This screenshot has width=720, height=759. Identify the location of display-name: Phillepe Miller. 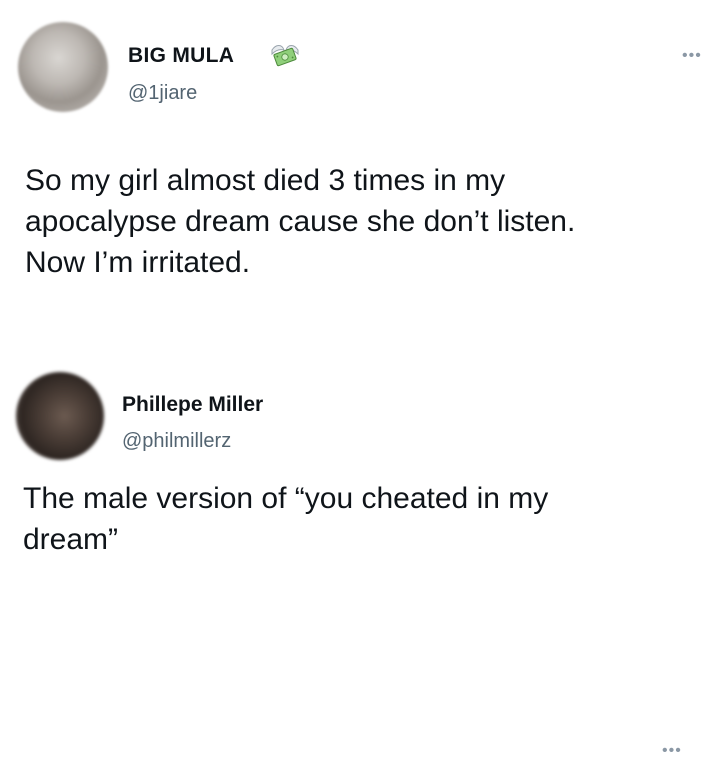
(192, 405).